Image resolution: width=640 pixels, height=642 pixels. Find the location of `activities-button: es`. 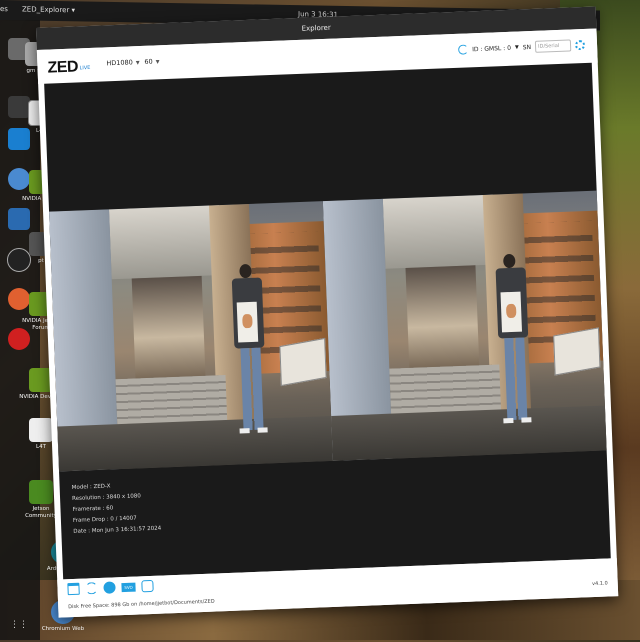

activities-button: es is located at coordinates (4, 9).